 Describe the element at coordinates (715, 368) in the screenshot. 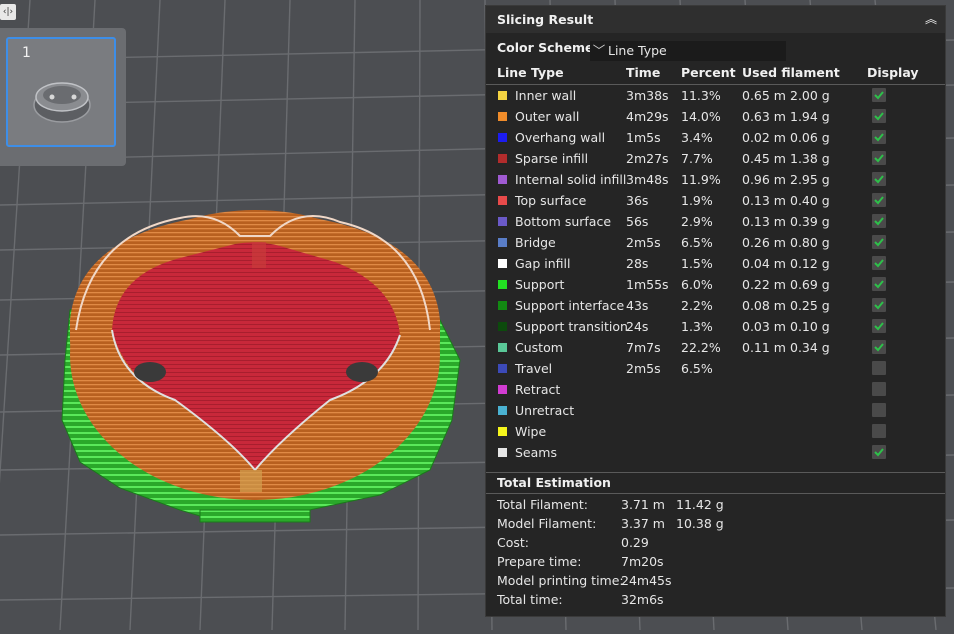

I see `line-type-row: Travel 2m5s 6.5%` at that location.